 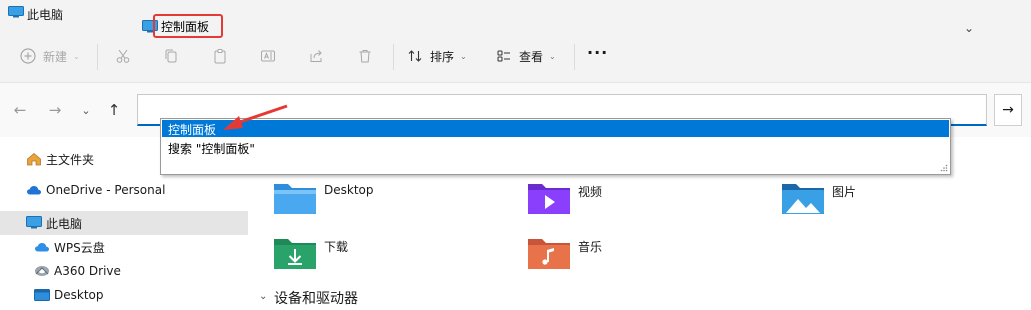 I want to click on paste-button, so click(x=220, y=56).